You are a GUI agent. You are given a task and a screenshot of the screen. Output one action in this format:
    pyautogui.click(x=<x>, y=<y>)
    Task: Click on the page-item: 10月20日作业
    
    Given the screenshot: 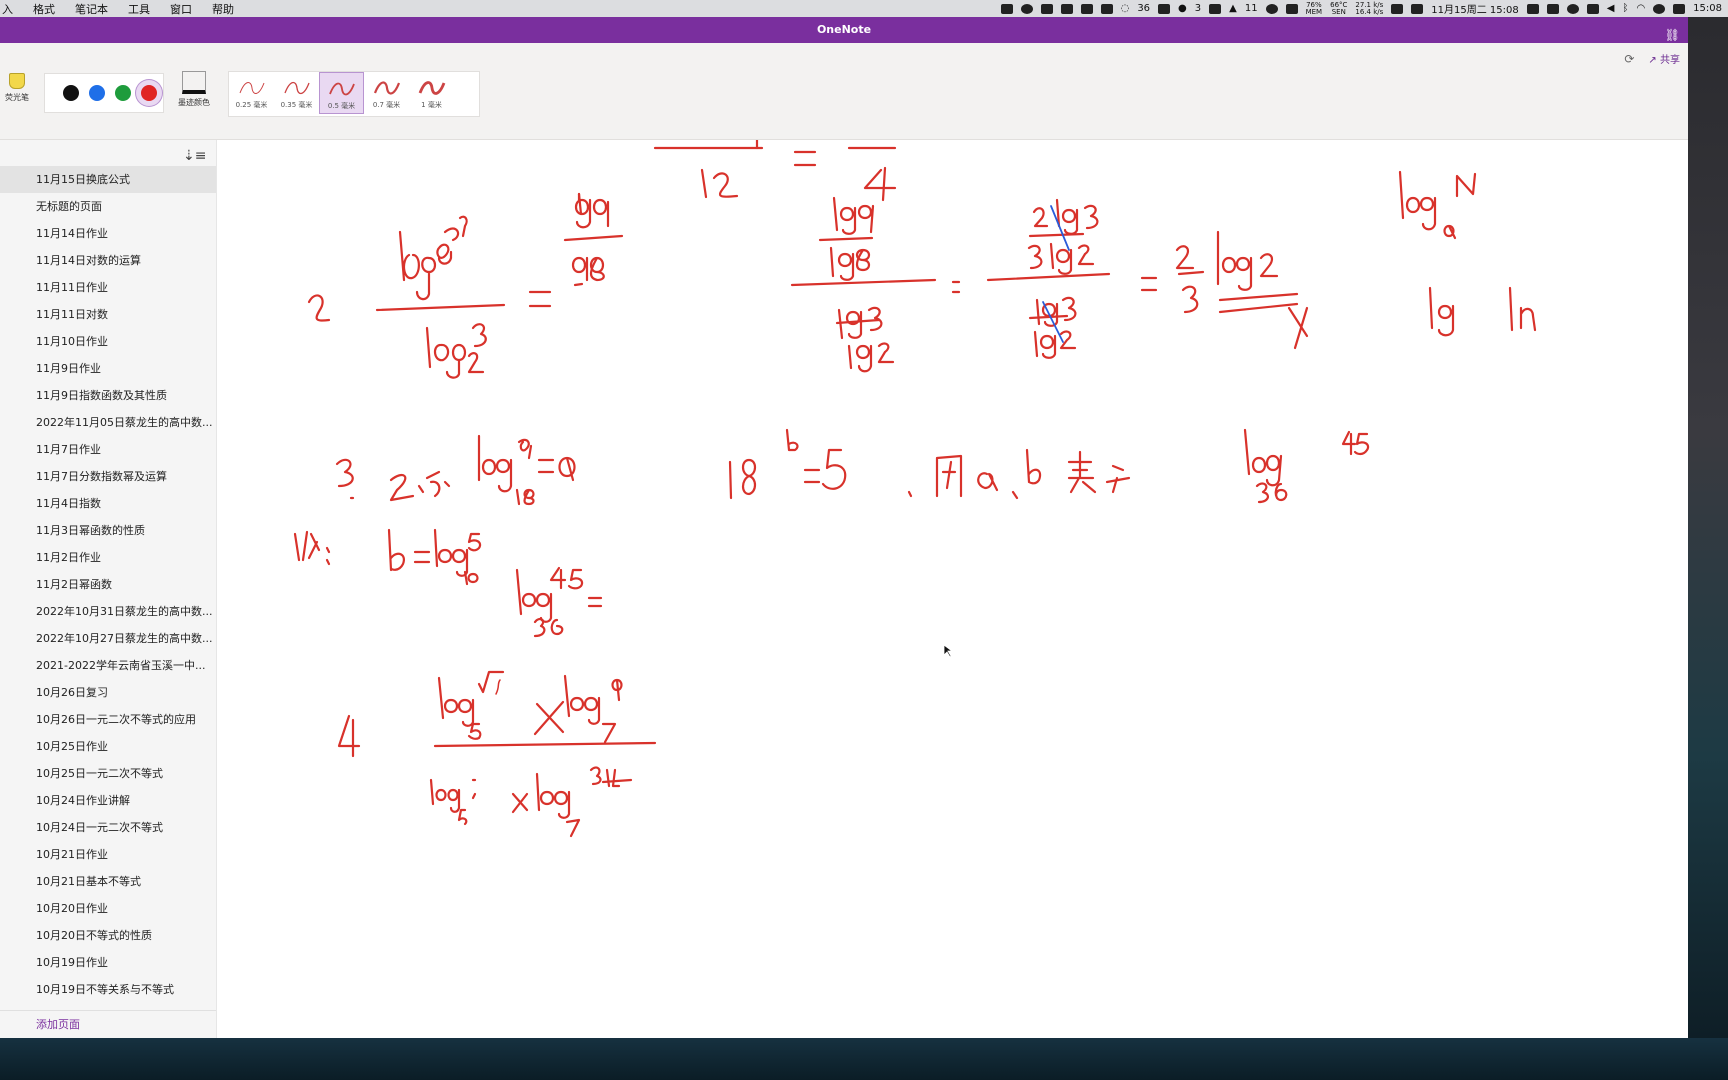 What is the action you would take?
    pyautogui.click(x=108, y=908)
    